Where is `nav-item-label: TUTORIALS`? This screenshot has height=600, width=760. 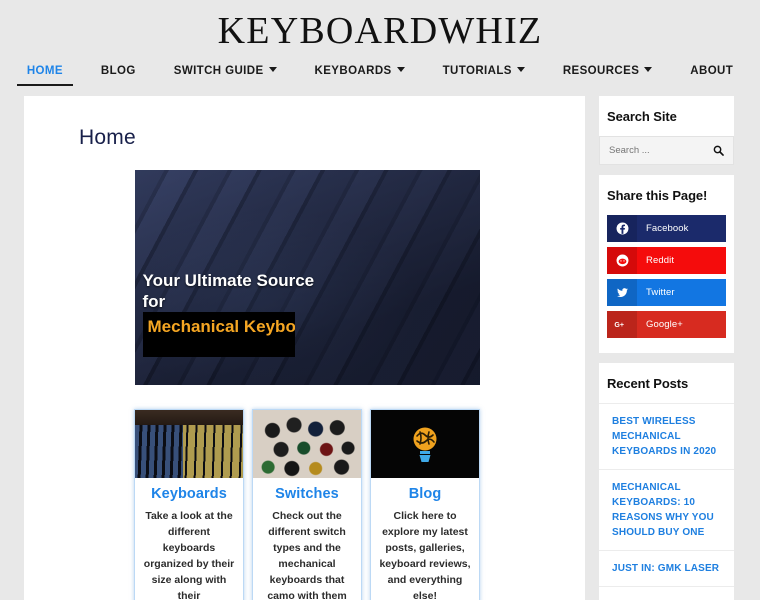 nav-item-label: TUTORIALS is located at coordinates (477, 71).